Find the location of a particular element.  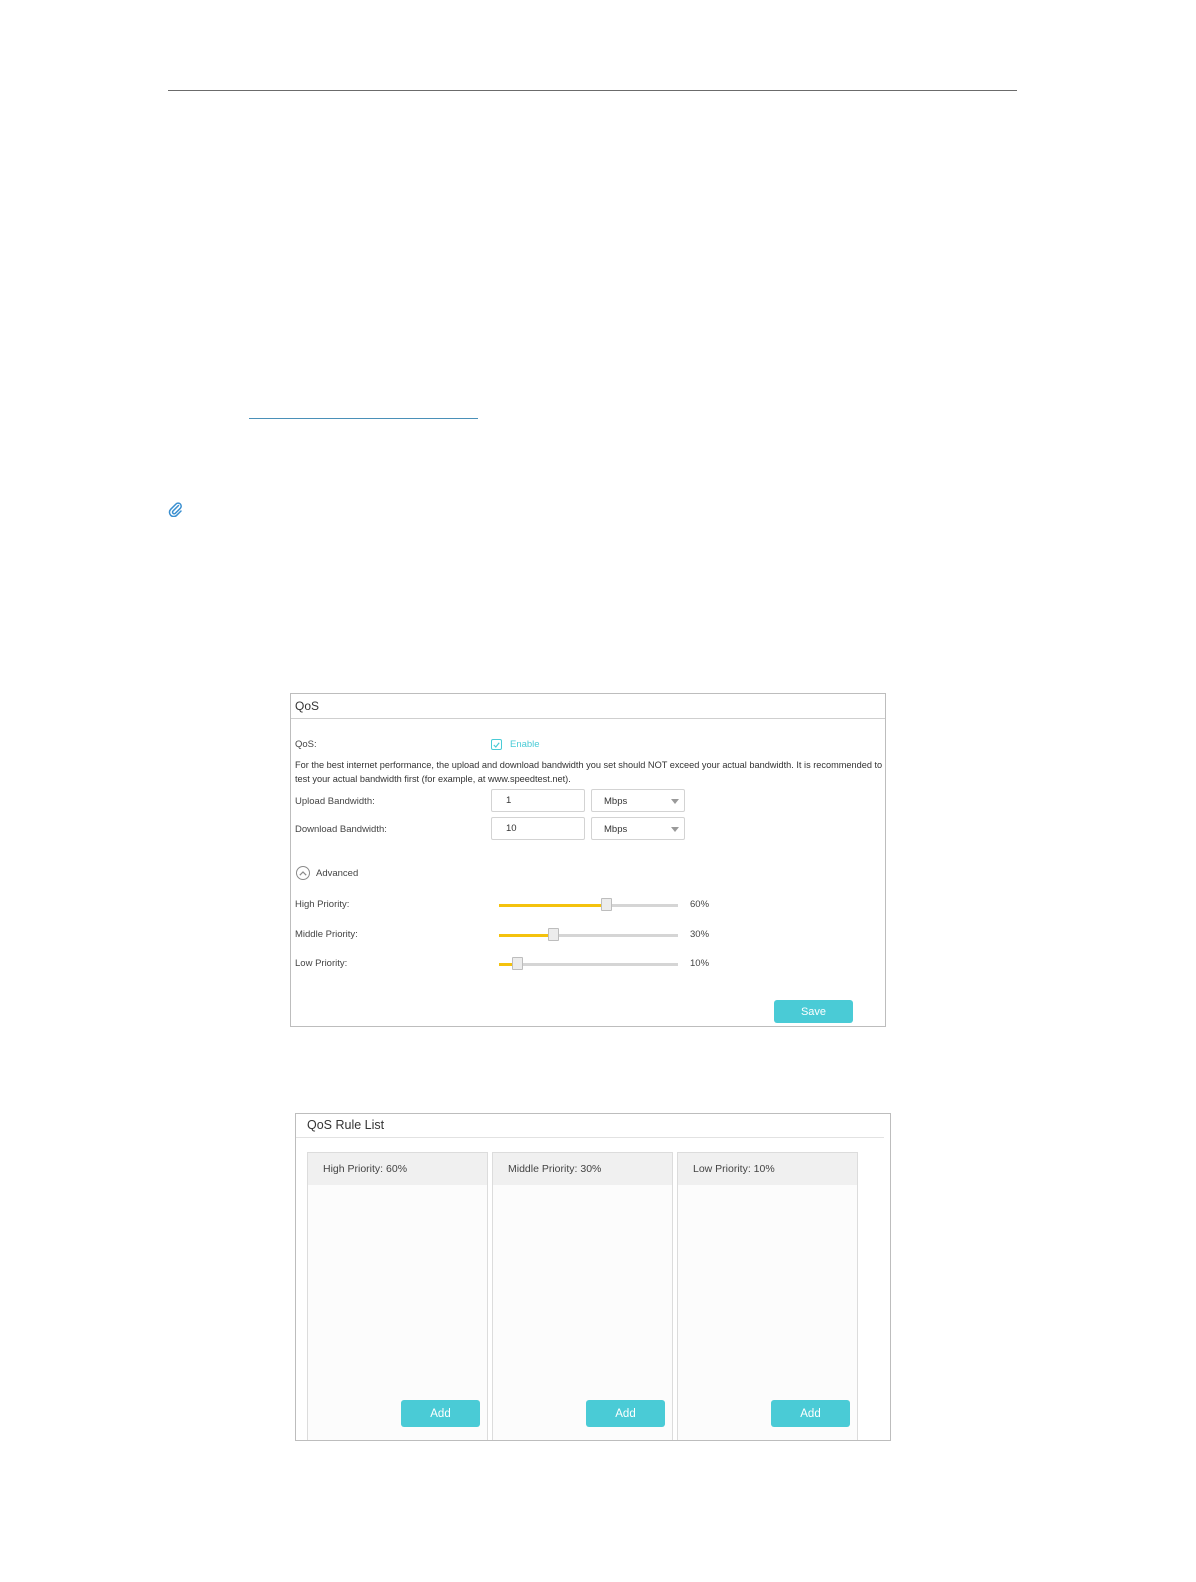

advanced-label: Advanced is located at coordinates (337, 873).